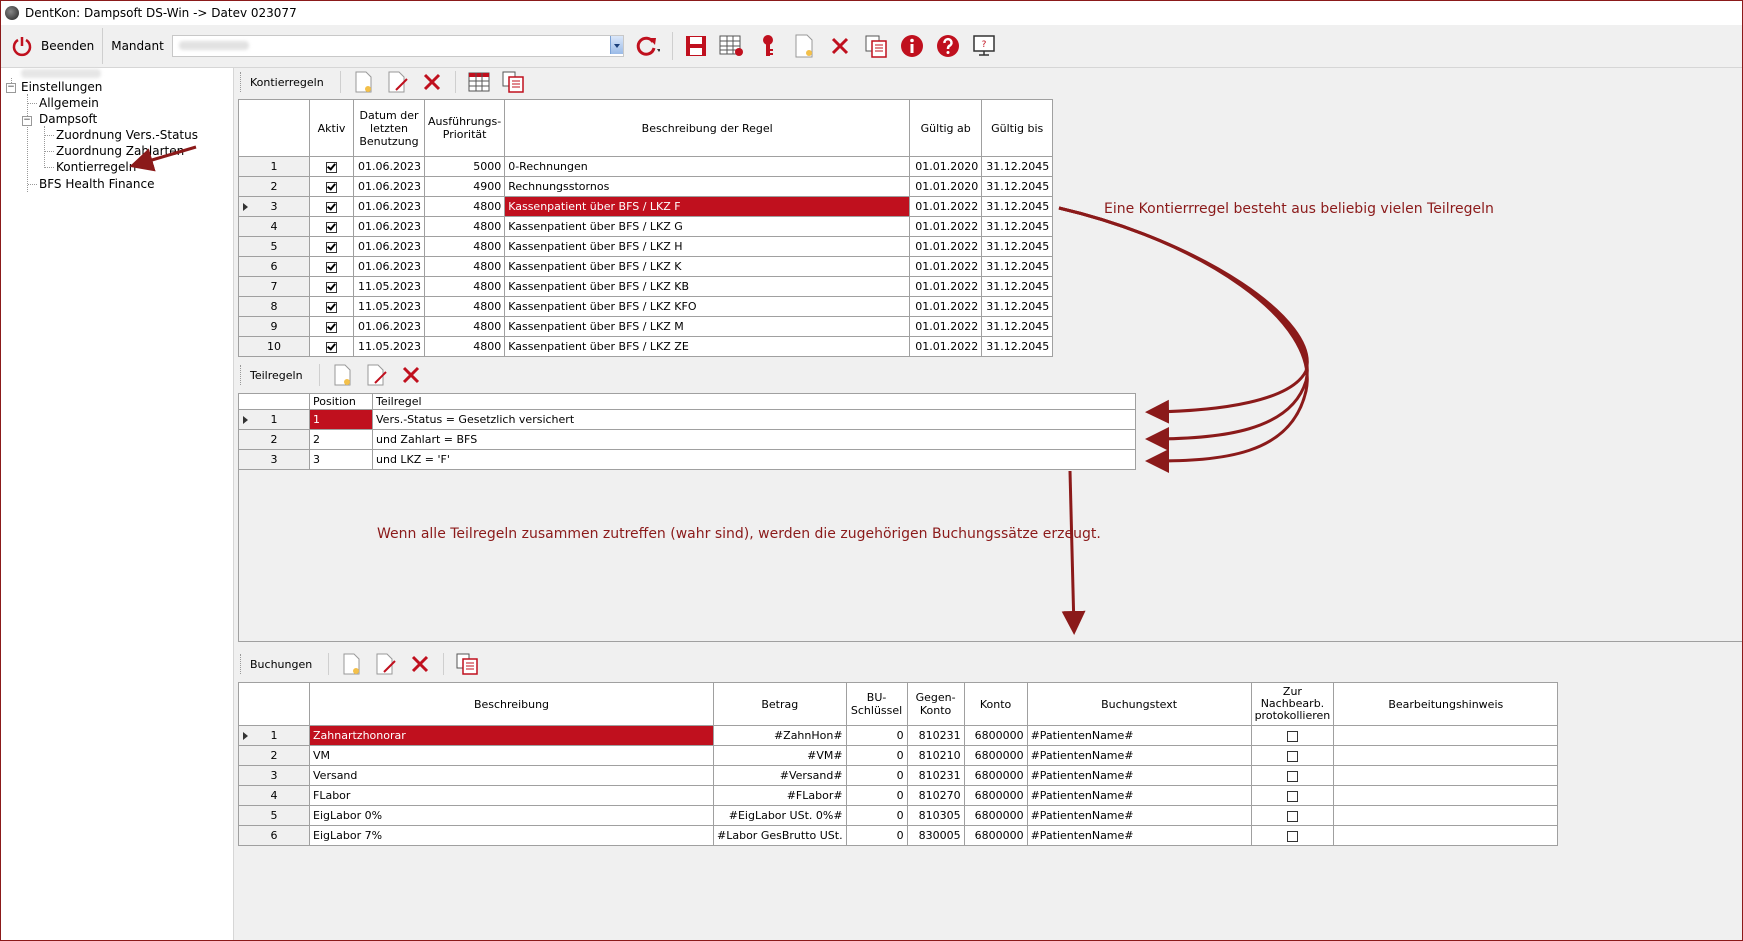 The image size is (1743, 941). What do you see at coordinates (274, 835) in the screenshot?
I see `row-number: 6` at bounding box center [274, 835].